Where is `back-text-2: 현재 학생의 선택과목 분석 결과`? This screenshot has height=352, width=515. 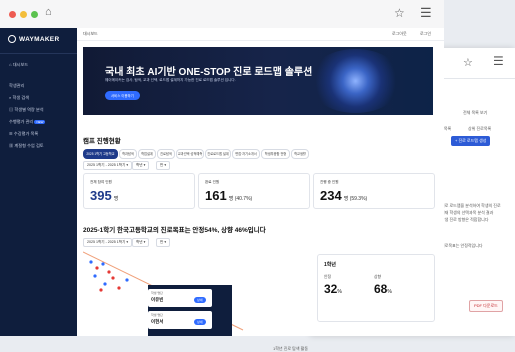 back-text-2: 현재 학생의 선택과목 분석 결과 is located at coordinates (467, 212).